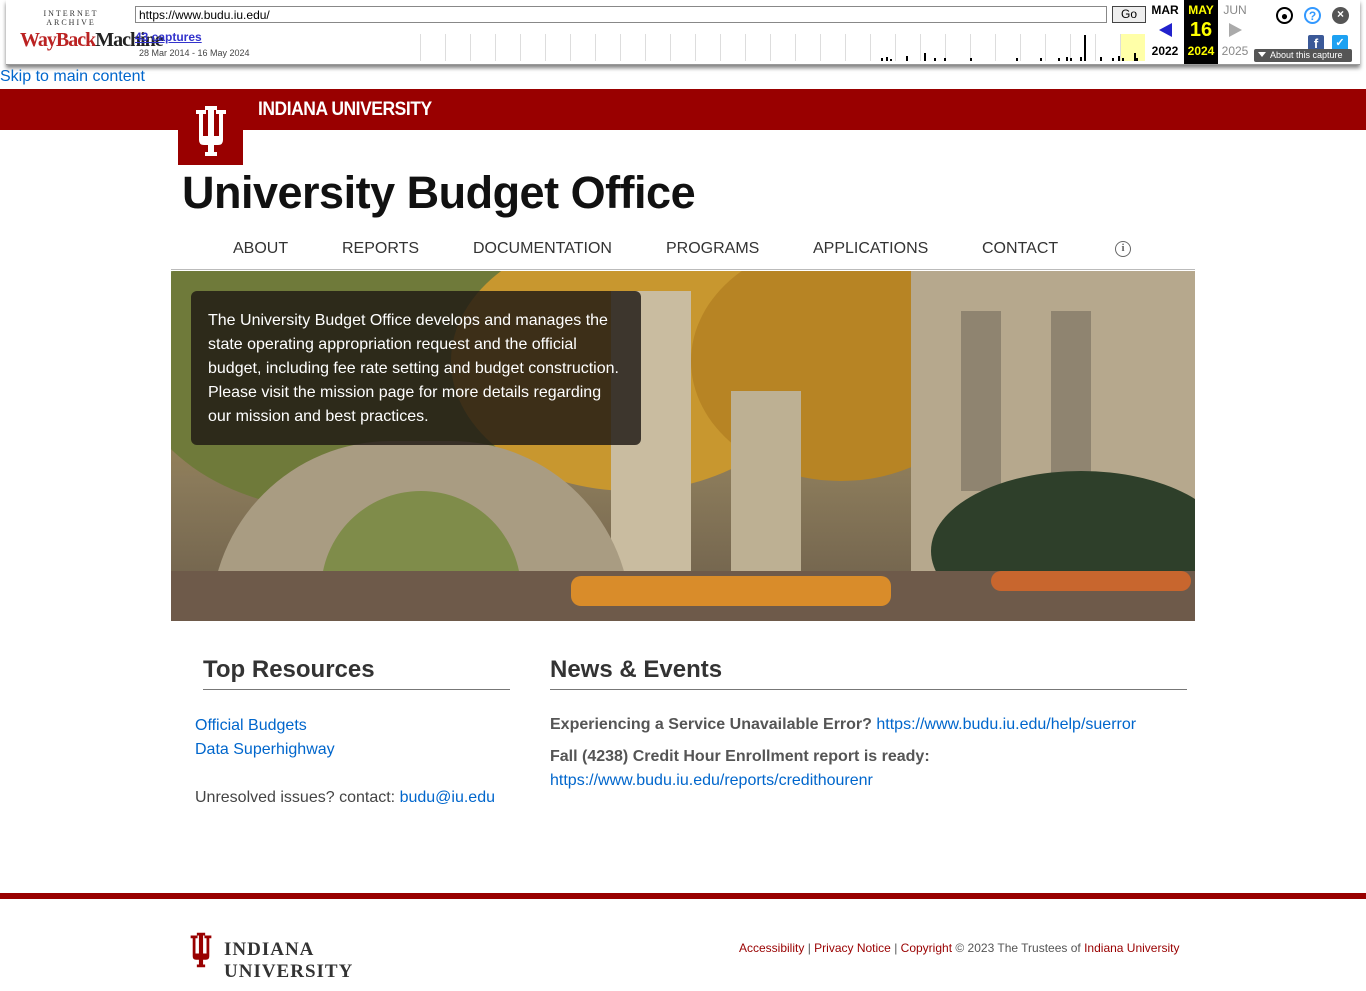  I want to click on wayback-logo: INTERNET ARCHIVE WayBackMachine, so click(92, 30).